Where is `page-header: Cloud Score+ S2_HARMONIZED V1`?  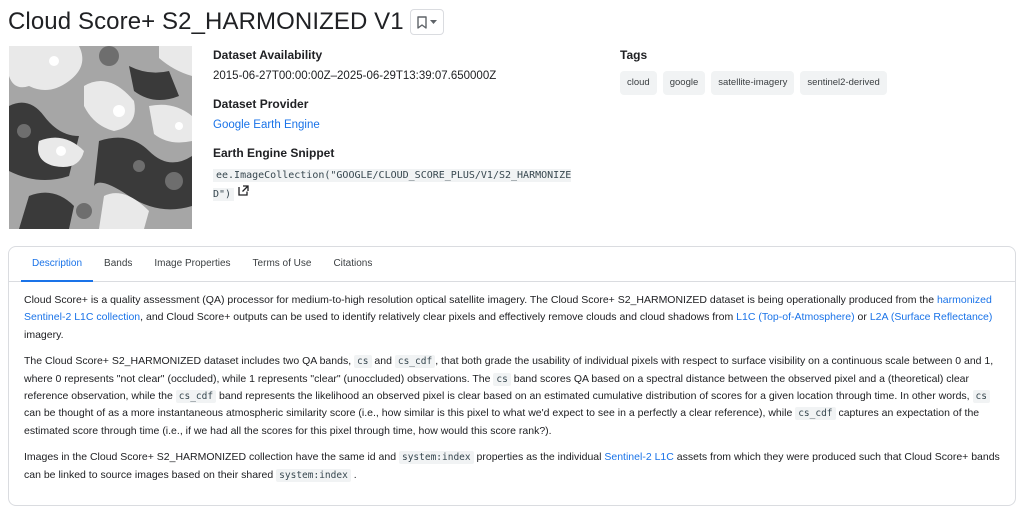 page-header: Cloud Score+ S2_HARMONIZED V1 is located at coordinates (226, 22).